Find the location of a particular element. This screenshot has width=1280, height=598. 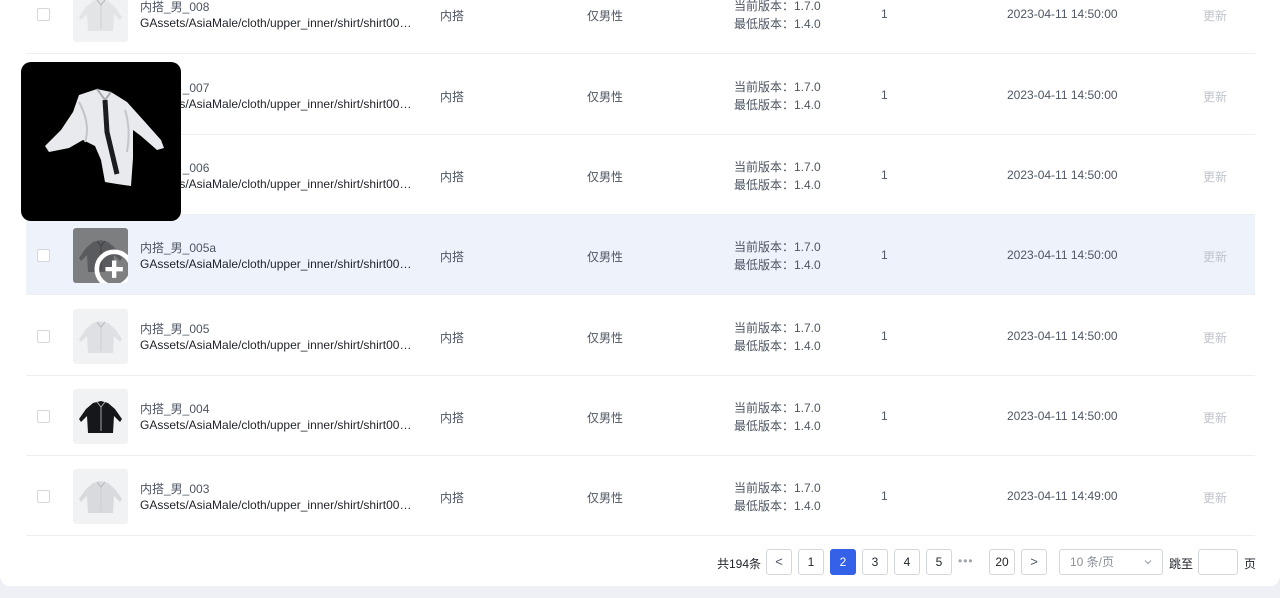

page-button-2: 2 is located at coordinates (843, 562).